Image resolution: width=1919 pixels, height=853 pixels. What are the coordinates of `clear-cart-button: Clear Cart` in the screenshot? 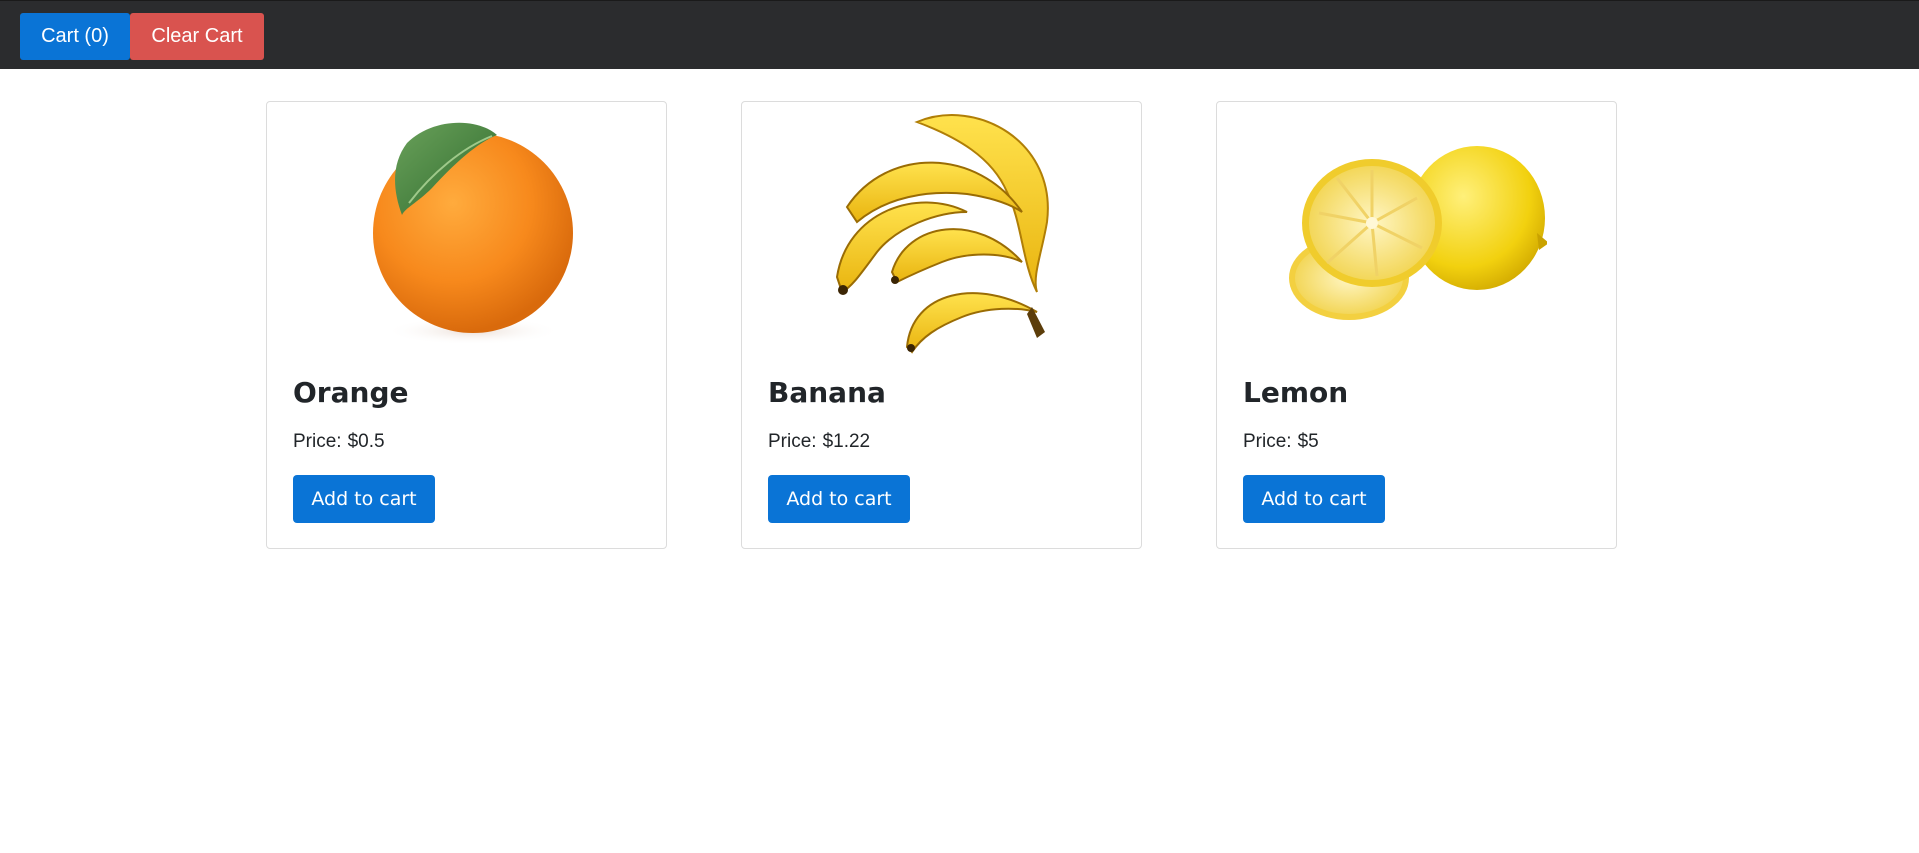 It's located at (197, 36).